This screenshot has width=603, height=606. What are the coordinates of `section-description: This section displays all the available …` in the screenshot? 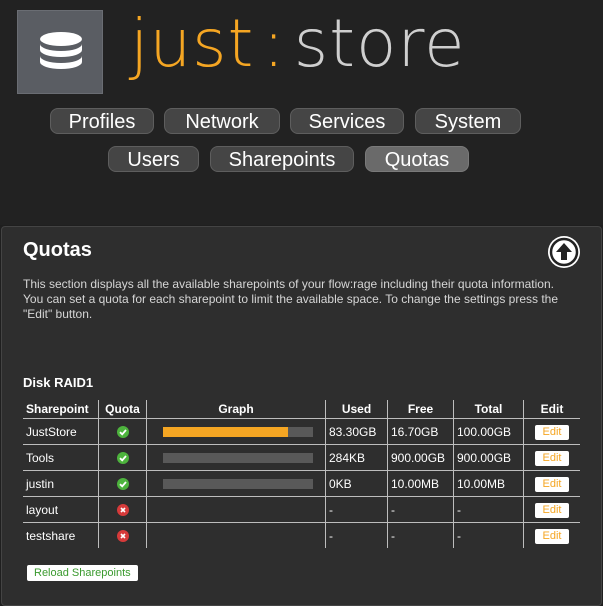 It's located at (291, 299).